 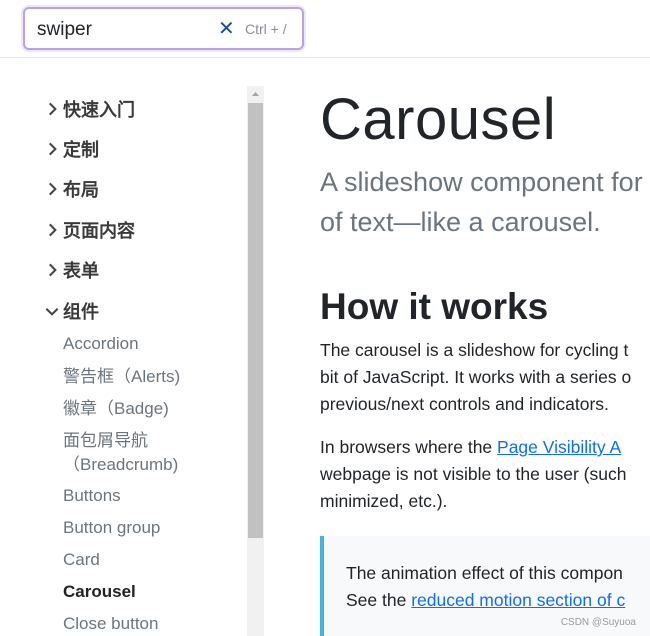 What do you see at coordinates (105, 440) in the screenshot?
I see `sidebar-item-label: 面包屑导航` at bounding box center [105, 440].